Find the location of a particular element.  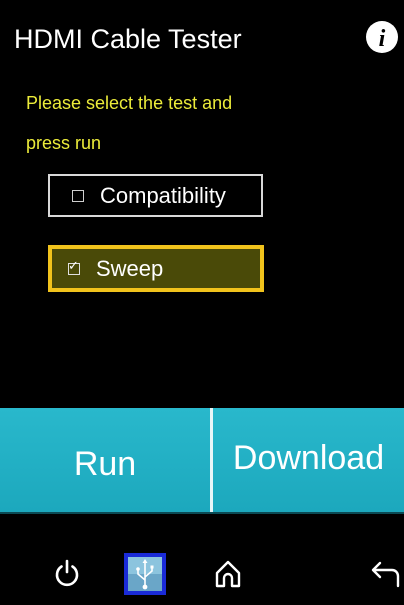

power-icon is located at coordinates (67, 573).